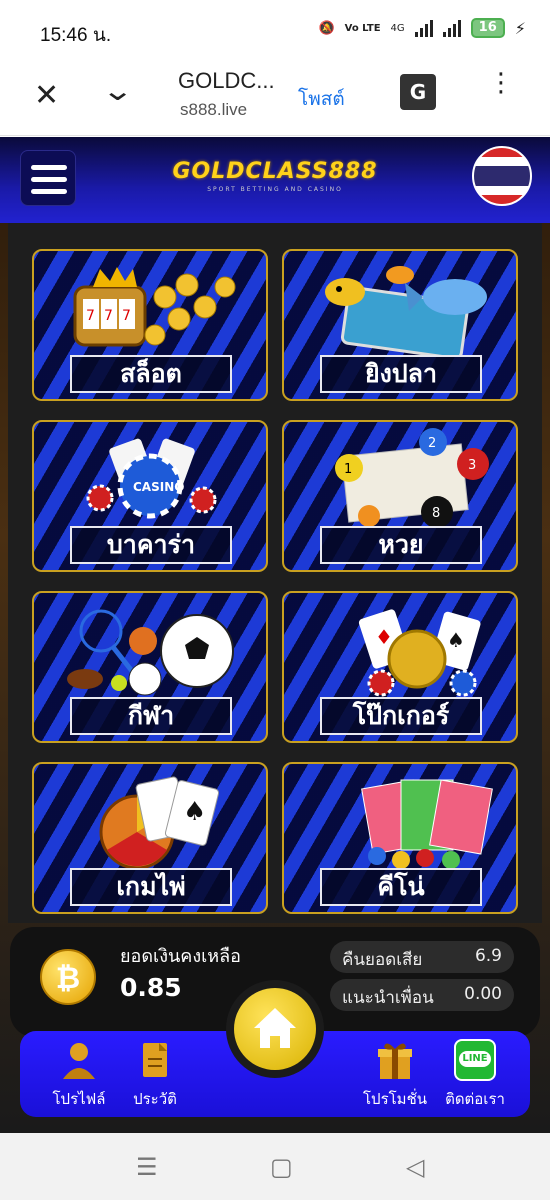  Describe the element at coordinates (415, 1167) in the screenshot. I see `back-icon: ◁` at that location.